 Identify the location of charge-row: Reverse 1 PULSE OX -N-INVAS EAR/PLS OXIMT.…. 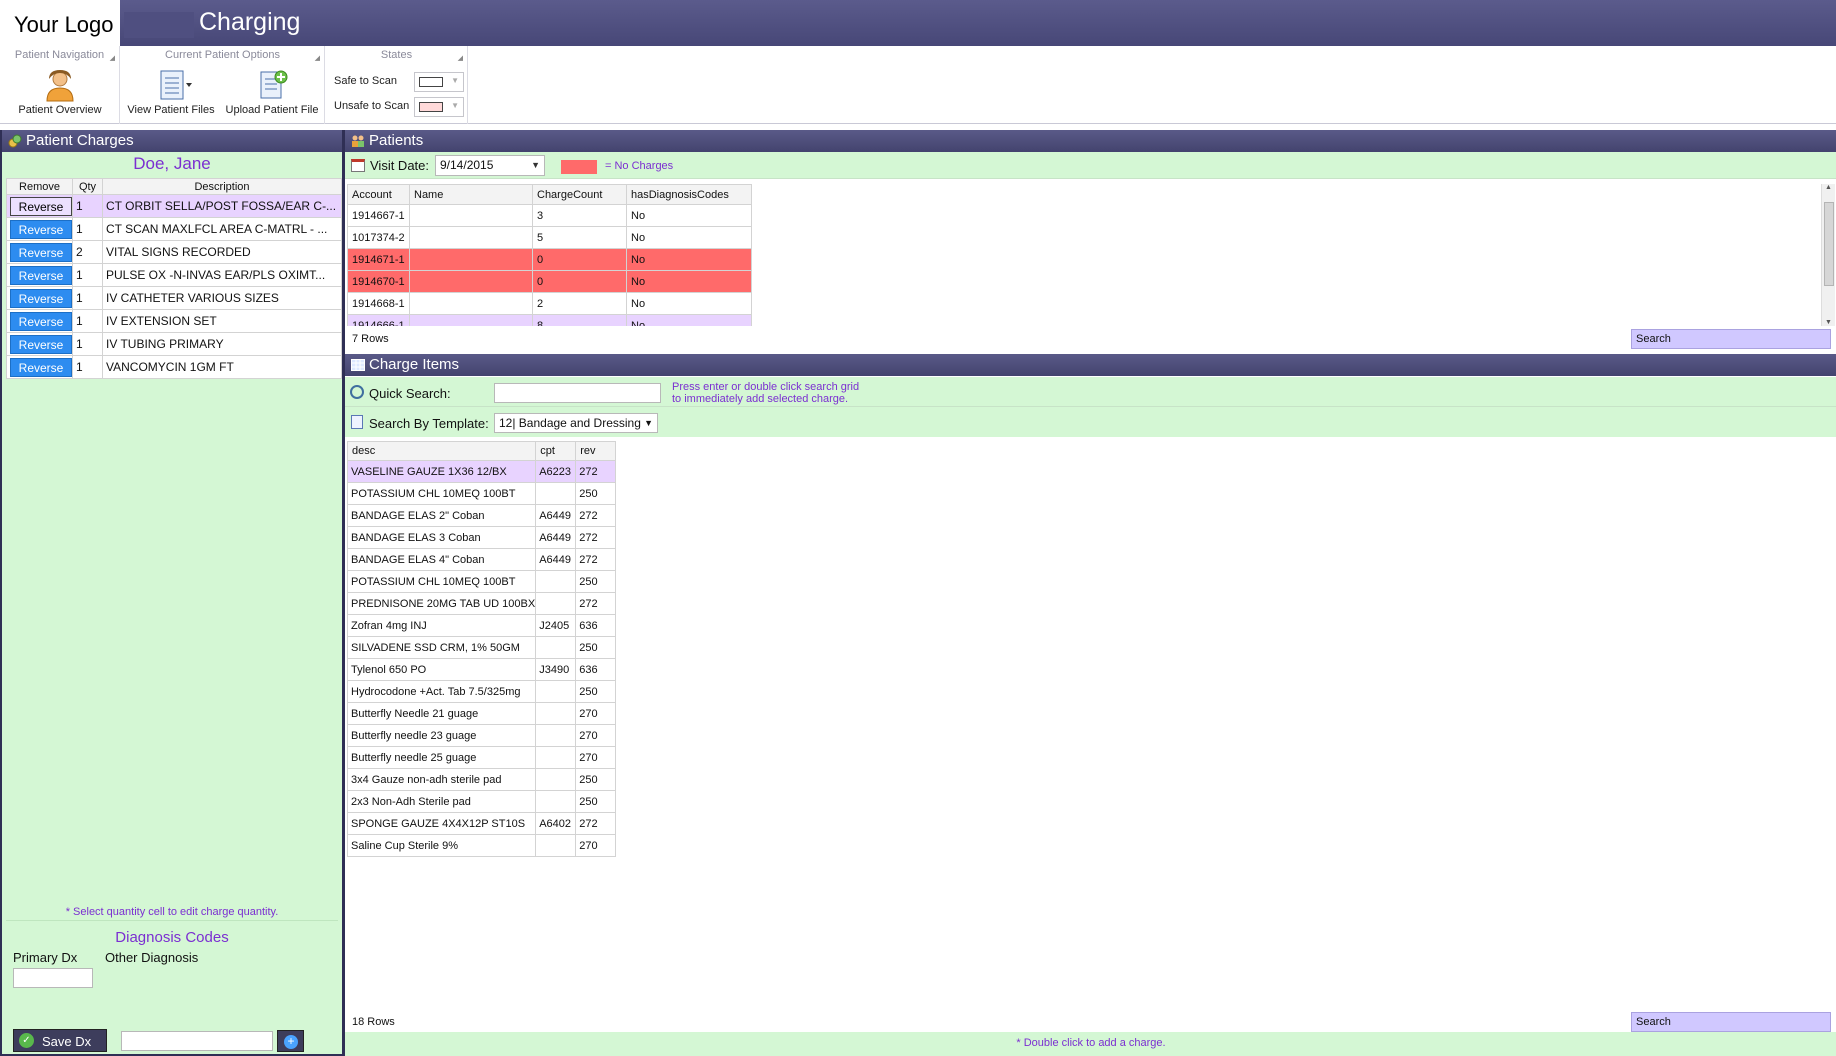
(174, 275).